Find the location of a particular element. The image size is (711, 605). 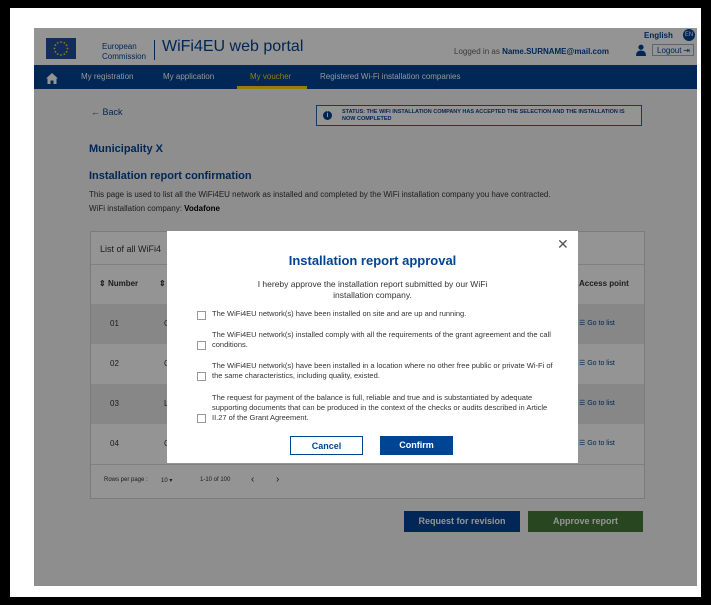

confirm-button: Confirm is located at coordinates (416, 445).